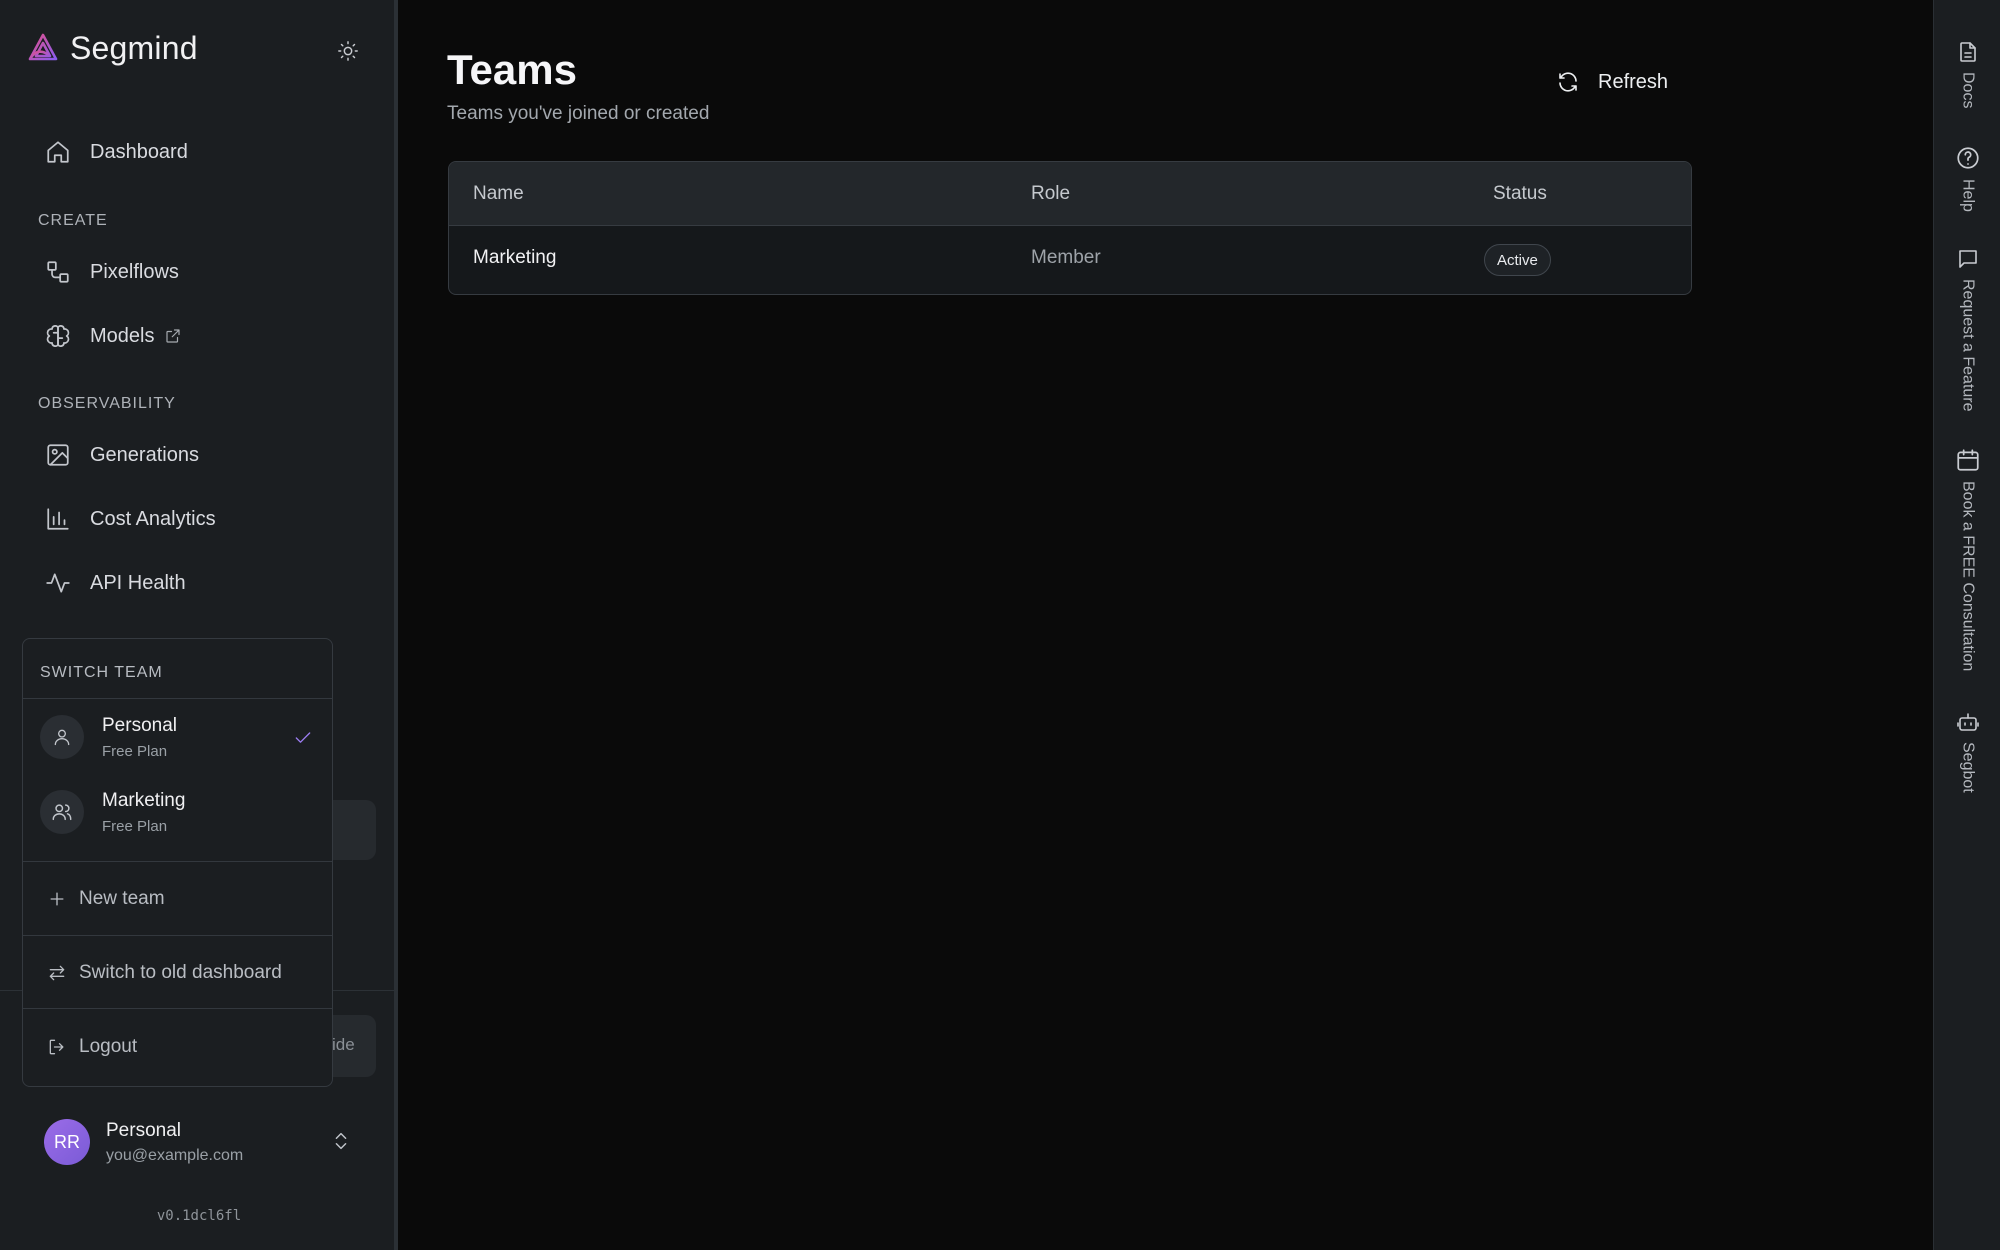 The height and width of the screenshot is (1250, 2000). I want to click on avatar: RR, so click(67, 1142).